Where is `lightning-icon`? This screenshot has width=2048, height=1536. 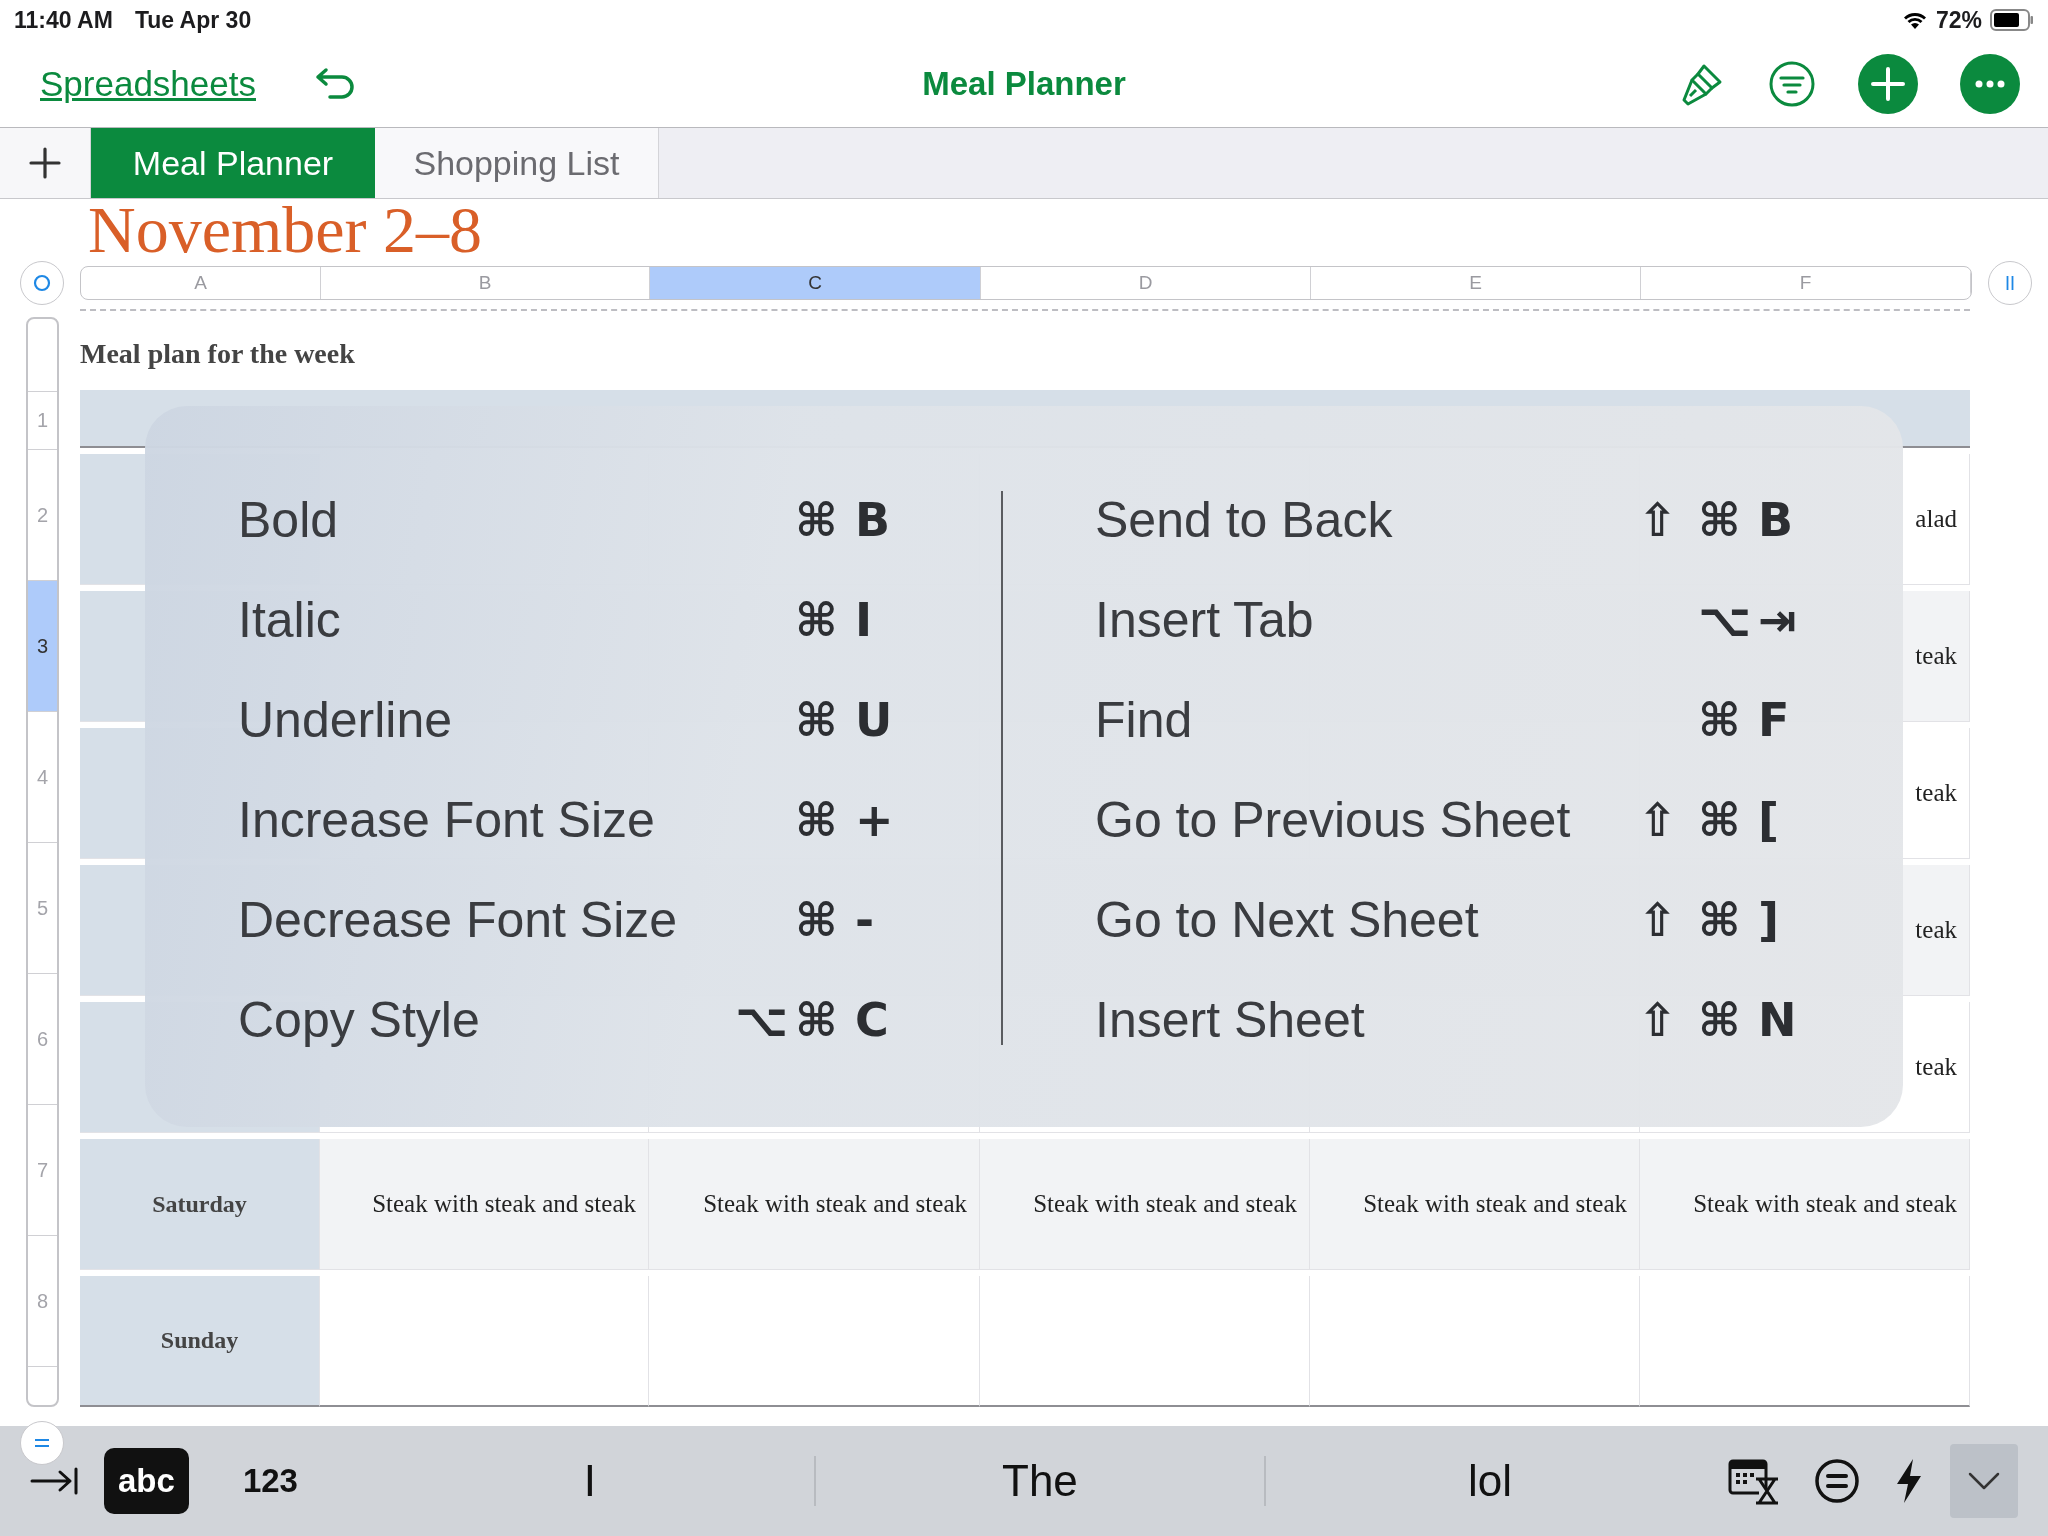 lightning-icon is located at coordinates (1909, 1481).